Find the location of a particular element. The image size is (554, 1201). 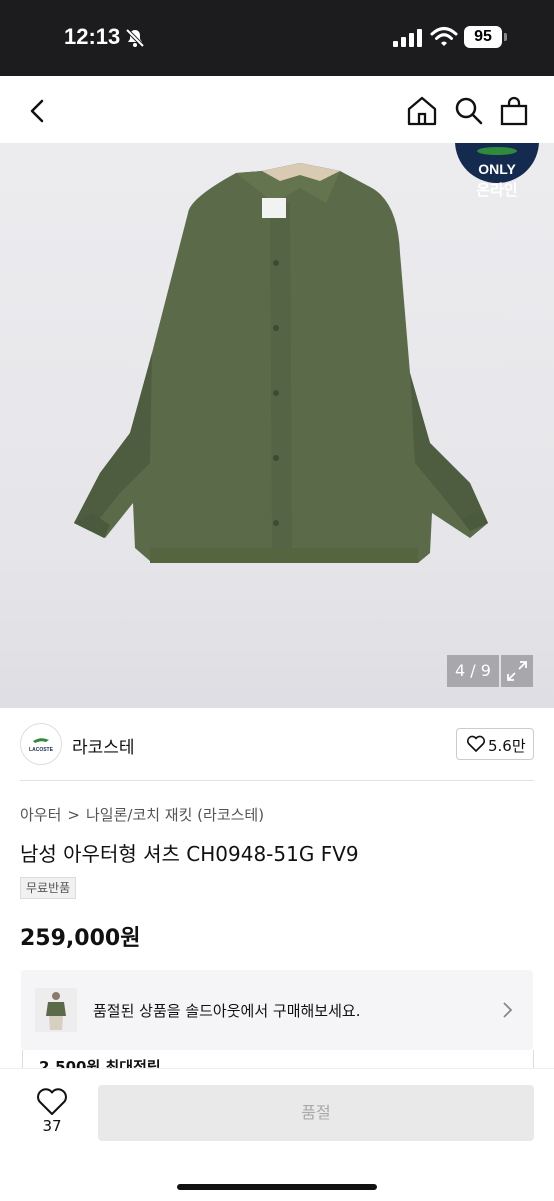

badge-line1: ONLY is located at coordinates (497, 169).